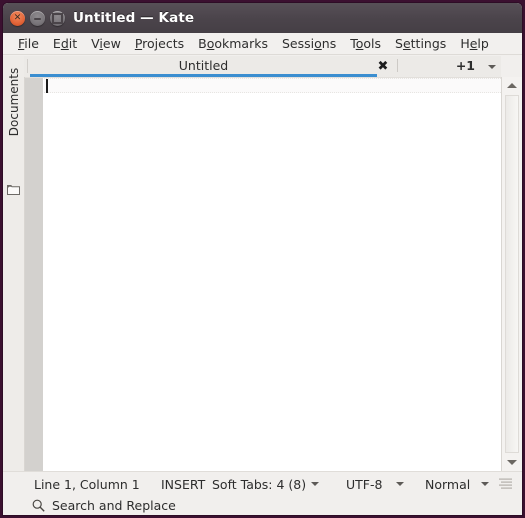  I want to click on highlight-mode-button: Normal, so click(447, 484).